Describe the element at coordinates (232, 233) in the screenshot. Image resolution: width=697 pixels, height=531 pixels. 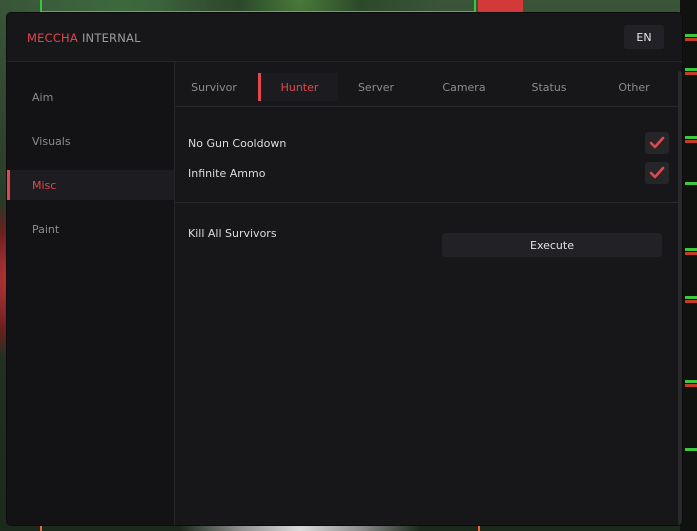
I see `kill-all-survivors-label: Kill All Survivors` at that location.